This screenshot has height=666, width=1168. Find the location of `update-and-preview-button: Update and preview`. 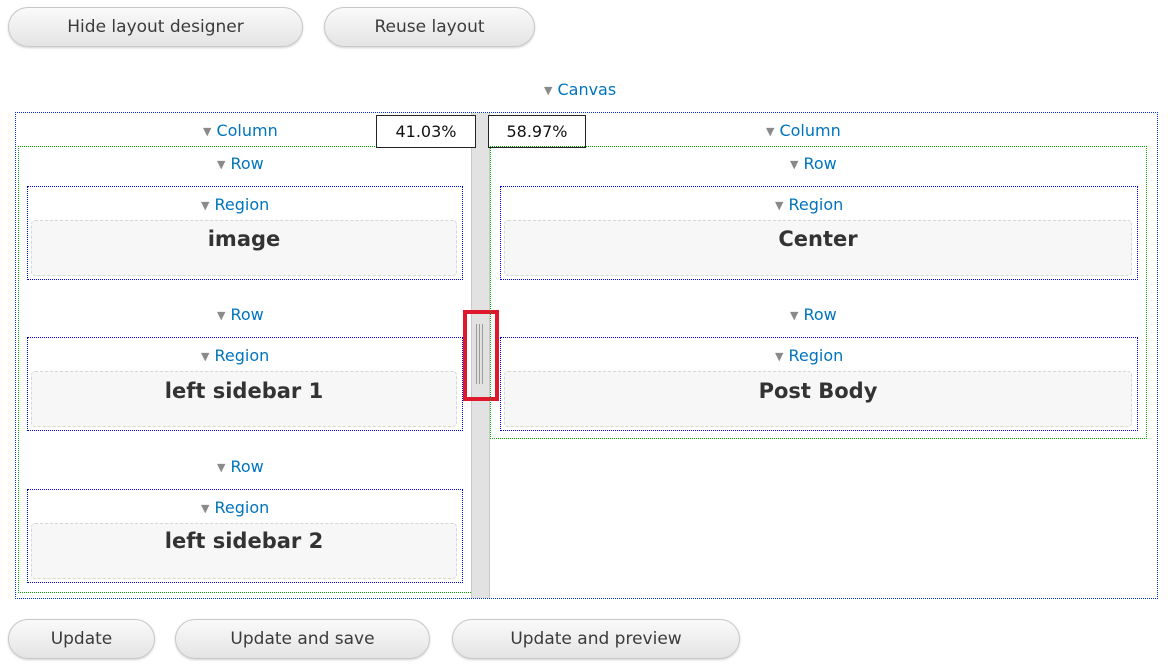

update-and-preview-button: Update and preview is located at coordinates (596, 639).